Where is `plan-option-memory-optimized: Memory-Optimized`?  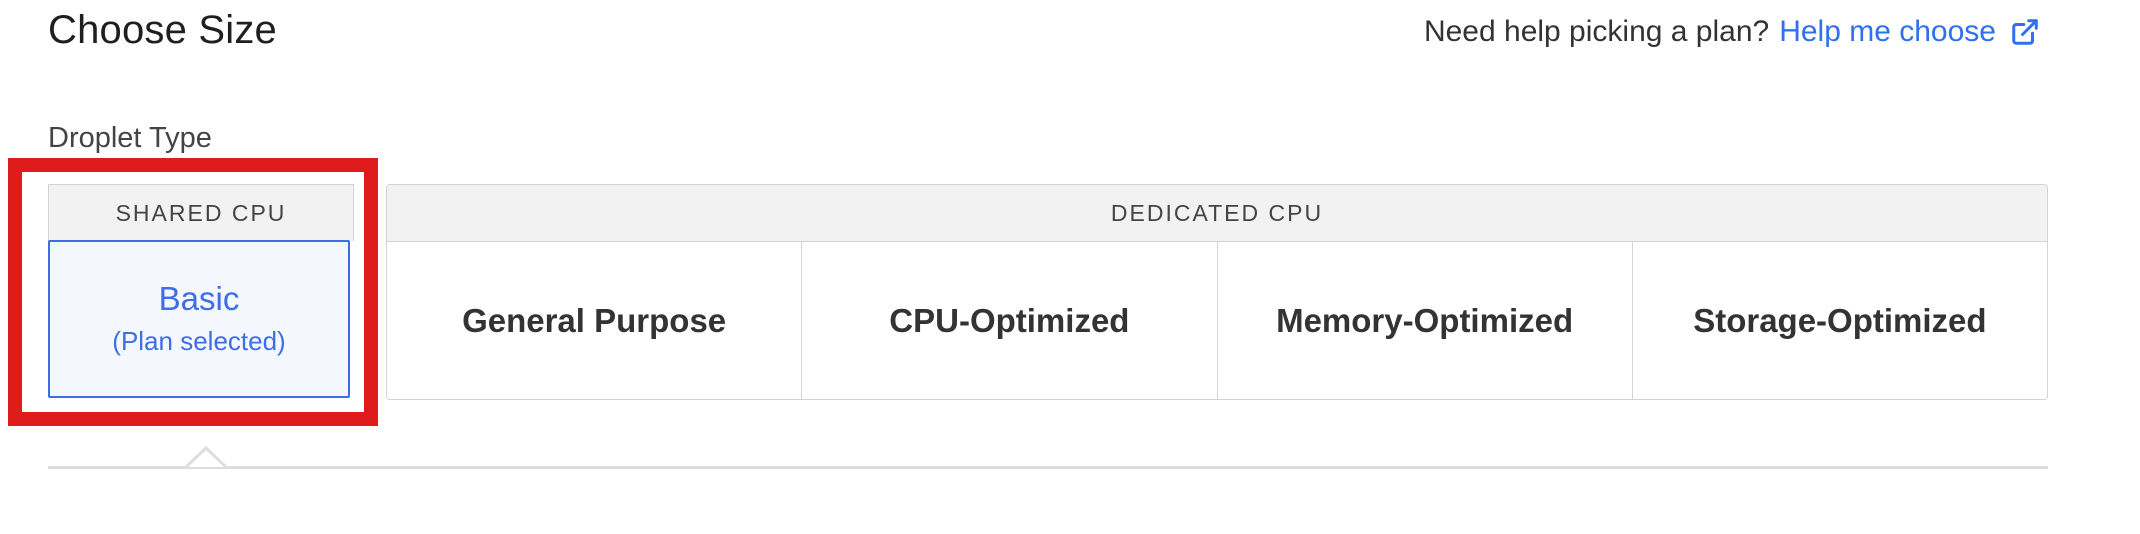
plan-option-memory-optimized: Memory-Optimized is located at coordinates (1425, 320).